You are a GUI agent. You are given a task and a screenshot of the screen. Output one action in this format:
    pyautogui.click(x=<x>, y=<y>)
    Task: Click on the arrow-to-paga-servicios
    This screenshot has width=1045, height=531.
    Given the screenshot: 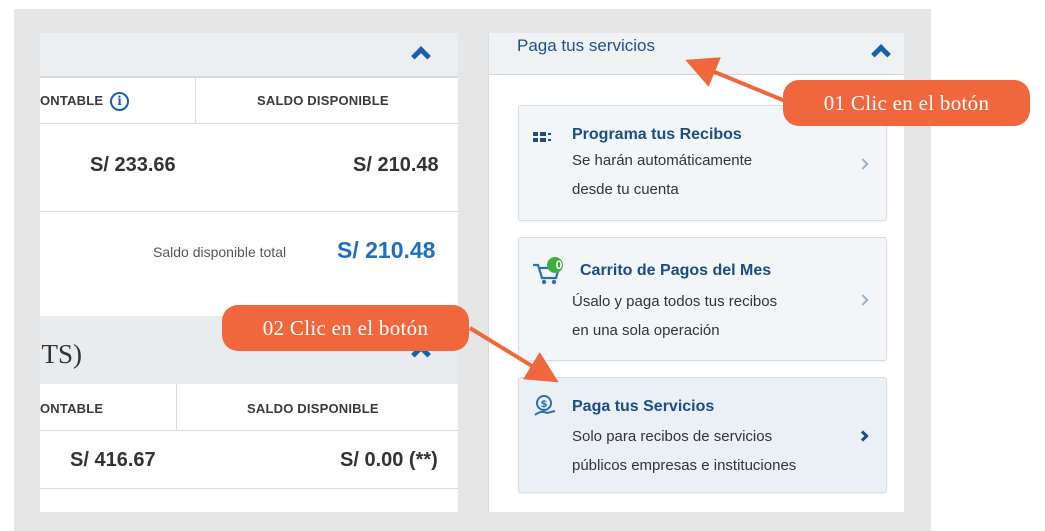 What is the action you would take?
    pyautogui.click(x=513, y=354)
    